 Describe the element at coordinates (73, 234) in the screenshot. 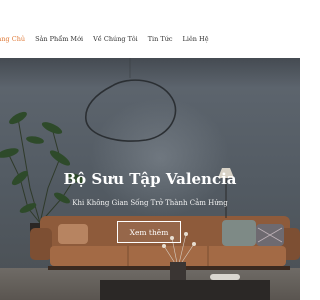

I see `cushion-left` at that location.